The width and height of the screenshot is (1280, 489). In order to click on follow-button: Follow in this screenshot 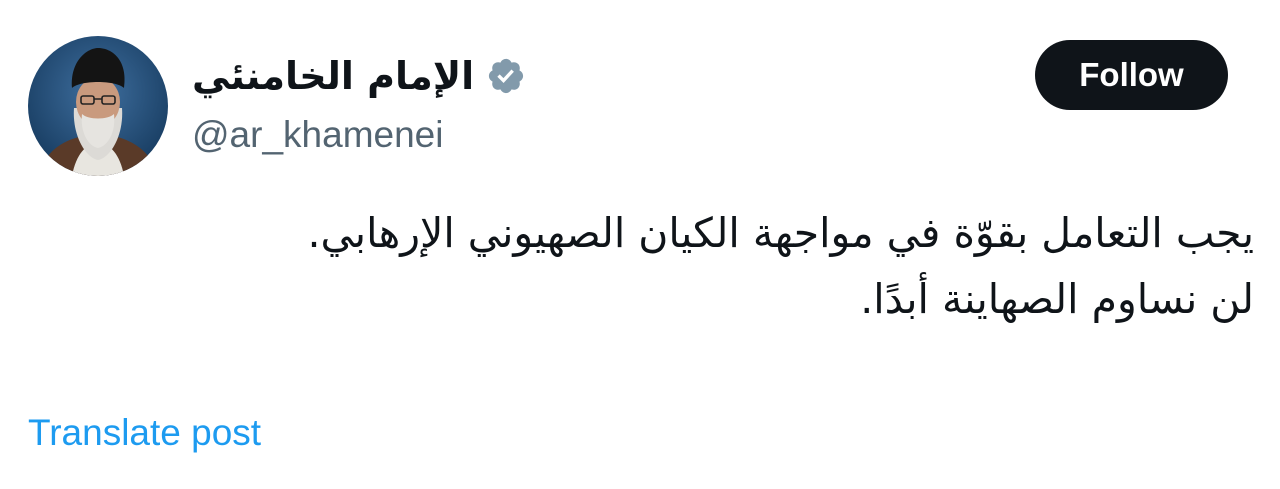, I will do `click(1131, 75)`.